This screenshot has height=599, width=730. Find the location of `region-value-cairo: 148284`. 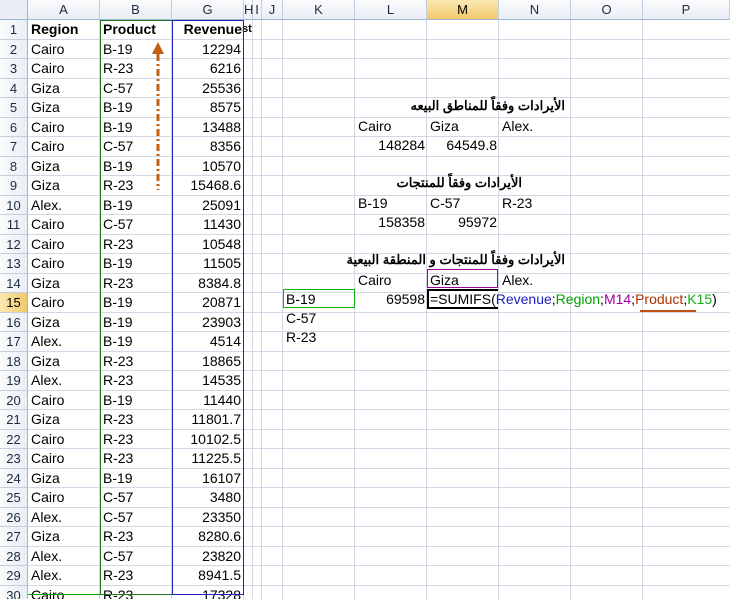

region-value-cairo: 148284 is located at coordinates (390, 145).